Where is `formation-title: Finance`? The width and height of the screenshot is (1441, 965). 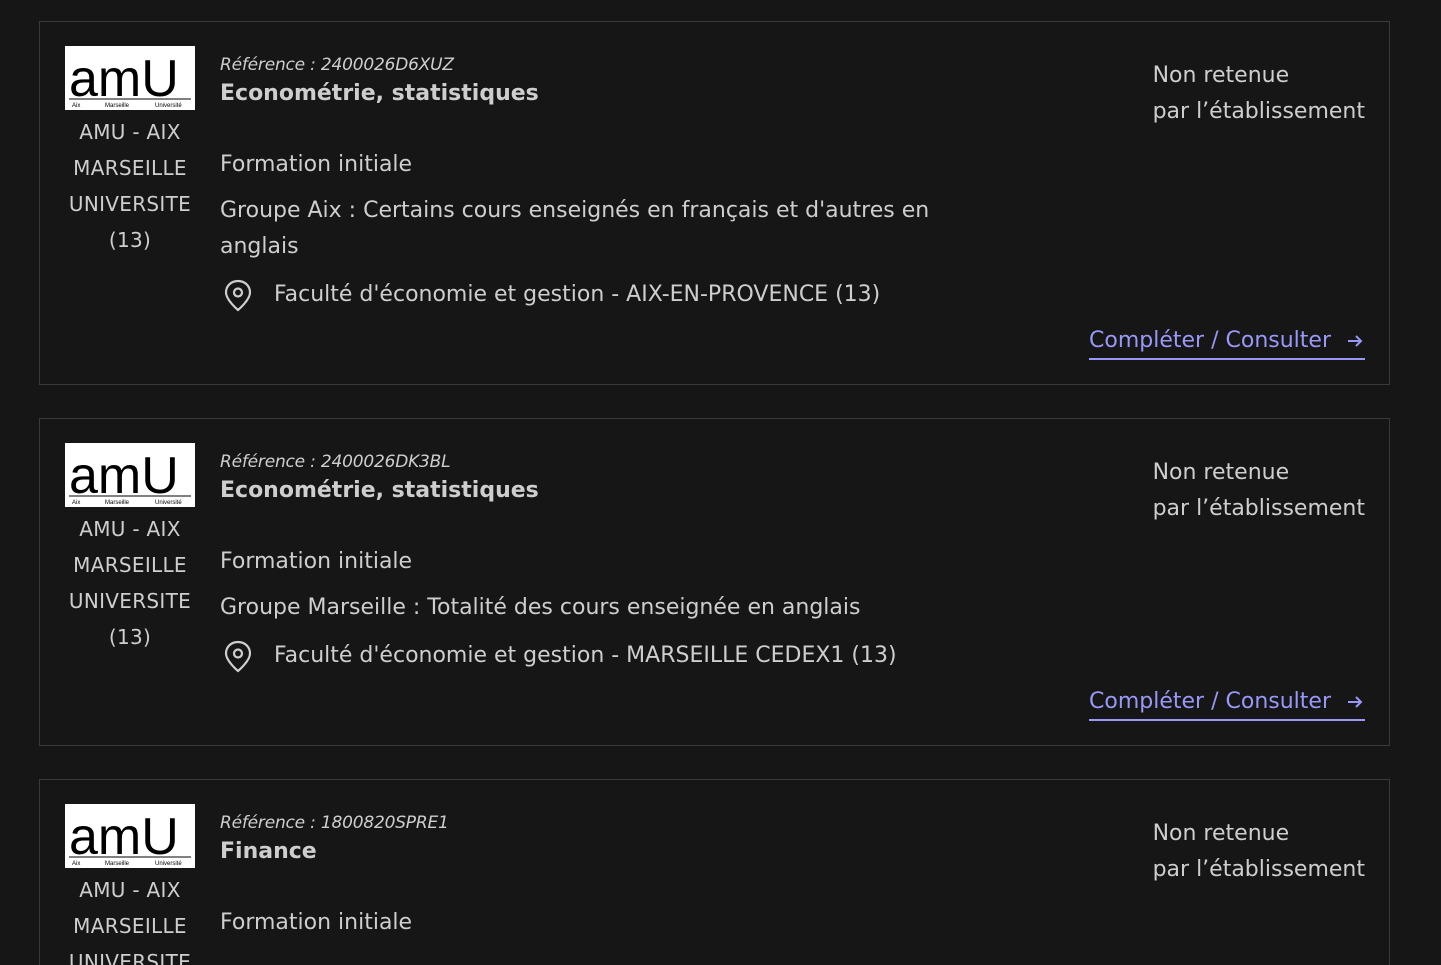
formation-title: Finance is located at coordinates (268, 851).